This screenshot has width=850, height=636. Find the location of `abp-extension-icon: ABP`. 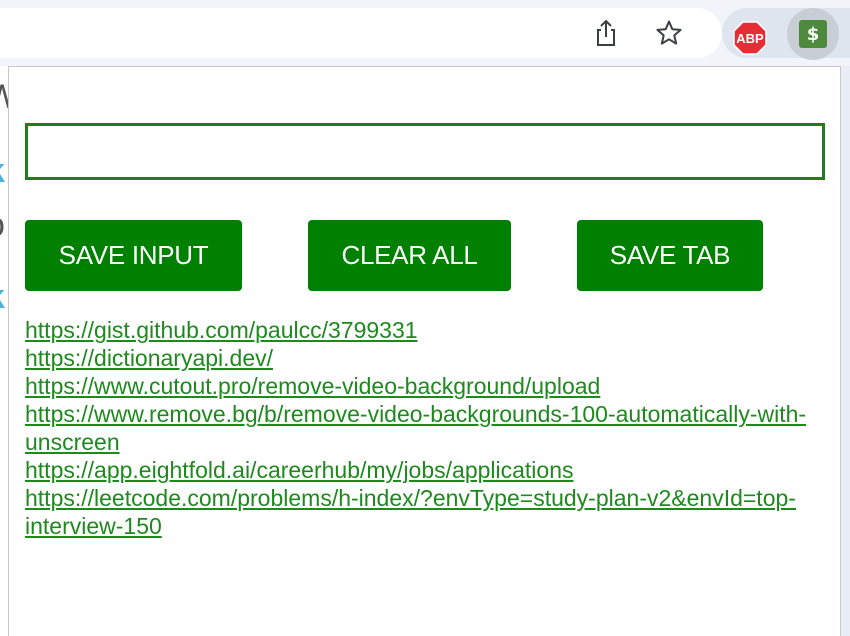

abp-extension-icon: ABP is located at coordinates (750, 38).